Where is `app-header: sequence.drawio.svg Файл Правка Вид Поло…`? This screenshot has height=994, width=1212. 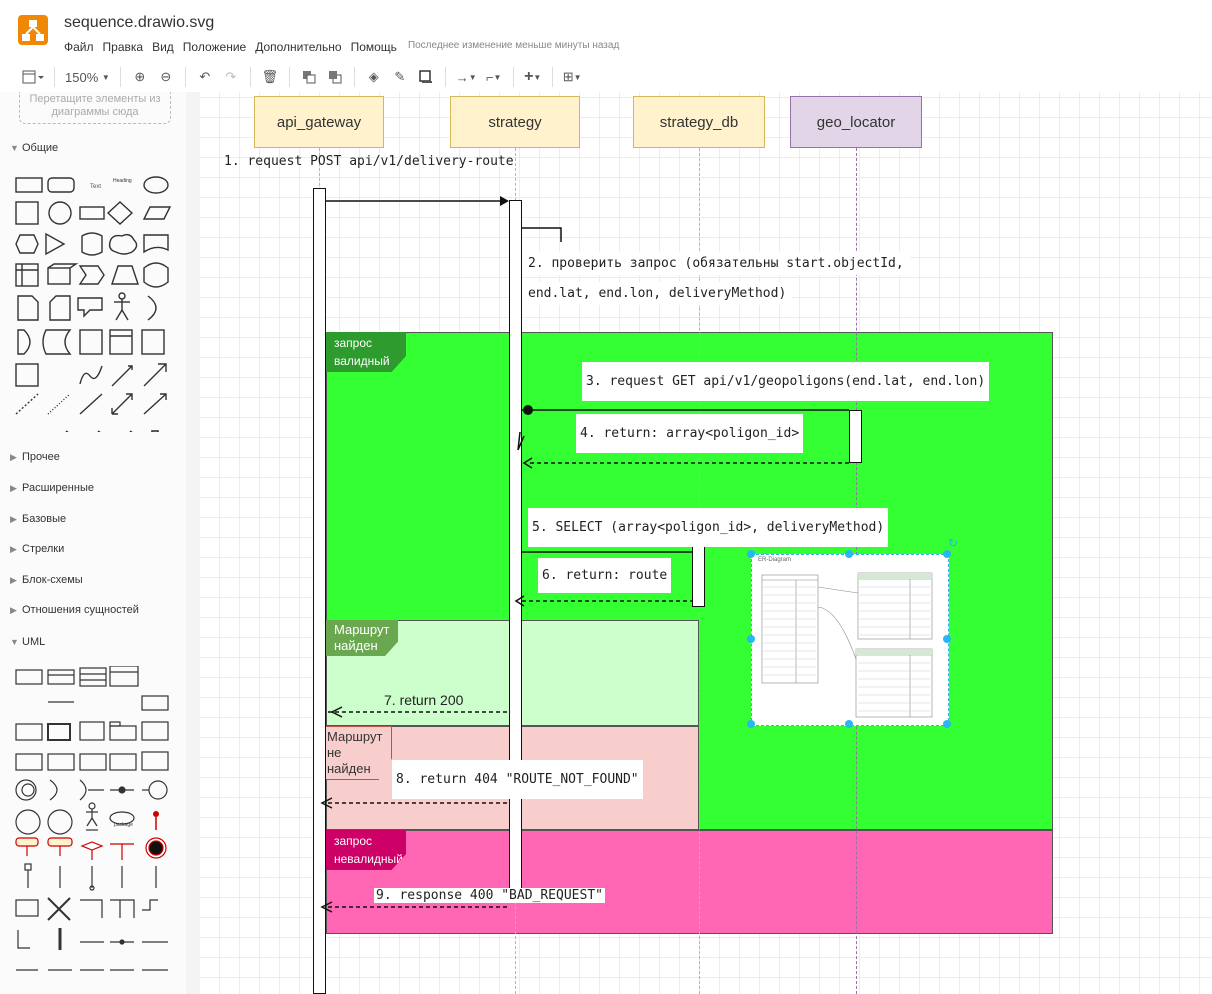 app-header: sequence.drawio.svg Файл Правка Вид Поло… is located at coordinates (606, 31).